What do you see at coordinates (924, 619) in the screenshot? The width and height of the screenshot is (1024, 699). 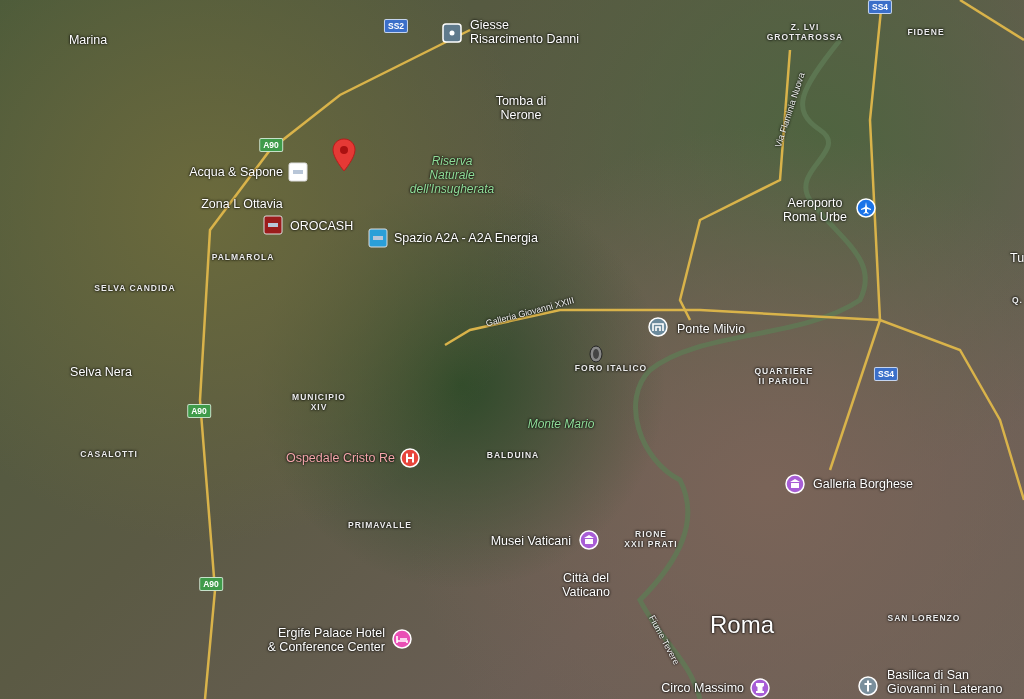 I see `district-label: SAN LORENZO` at bounding box center [924, 619].